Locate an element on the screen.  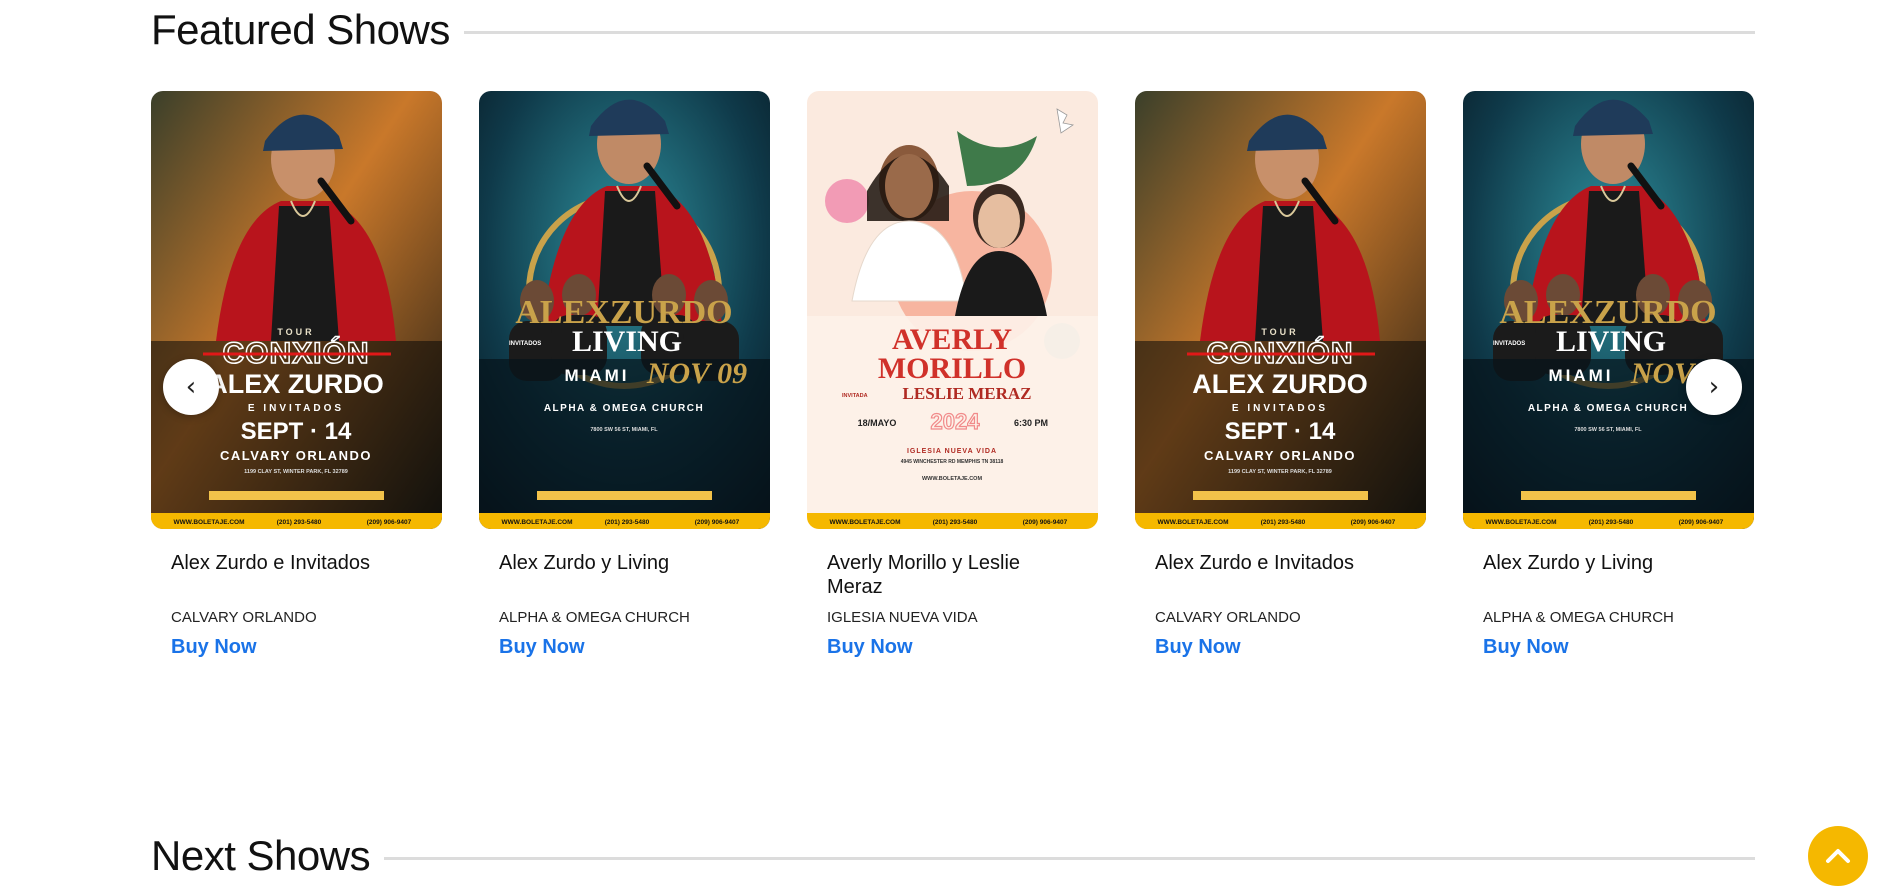
chevron-right-icon: › is located at coordinates (1714, 387).